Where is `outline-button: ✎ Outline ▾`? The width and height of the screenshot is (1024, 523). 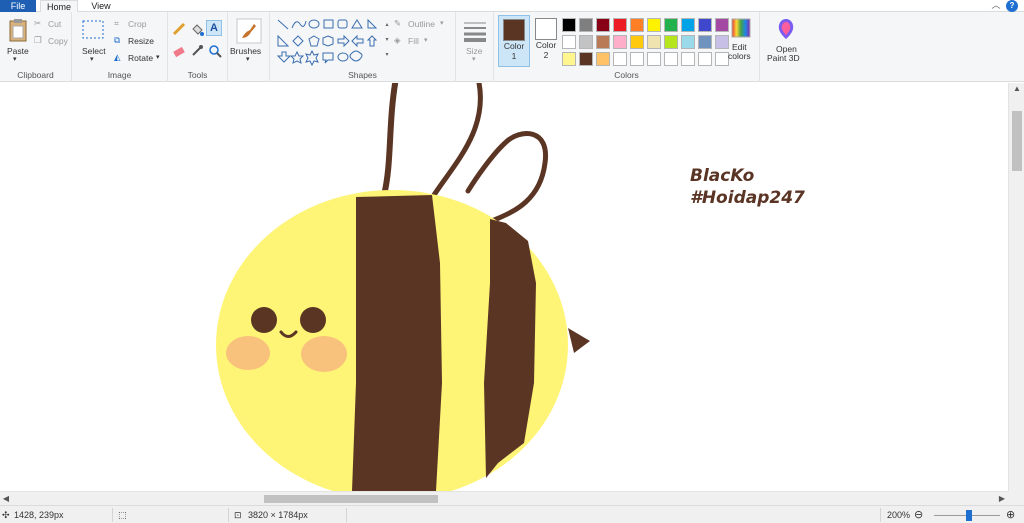 outline-button: ✎ Outline ▾ is located at coordinates (424, 24).